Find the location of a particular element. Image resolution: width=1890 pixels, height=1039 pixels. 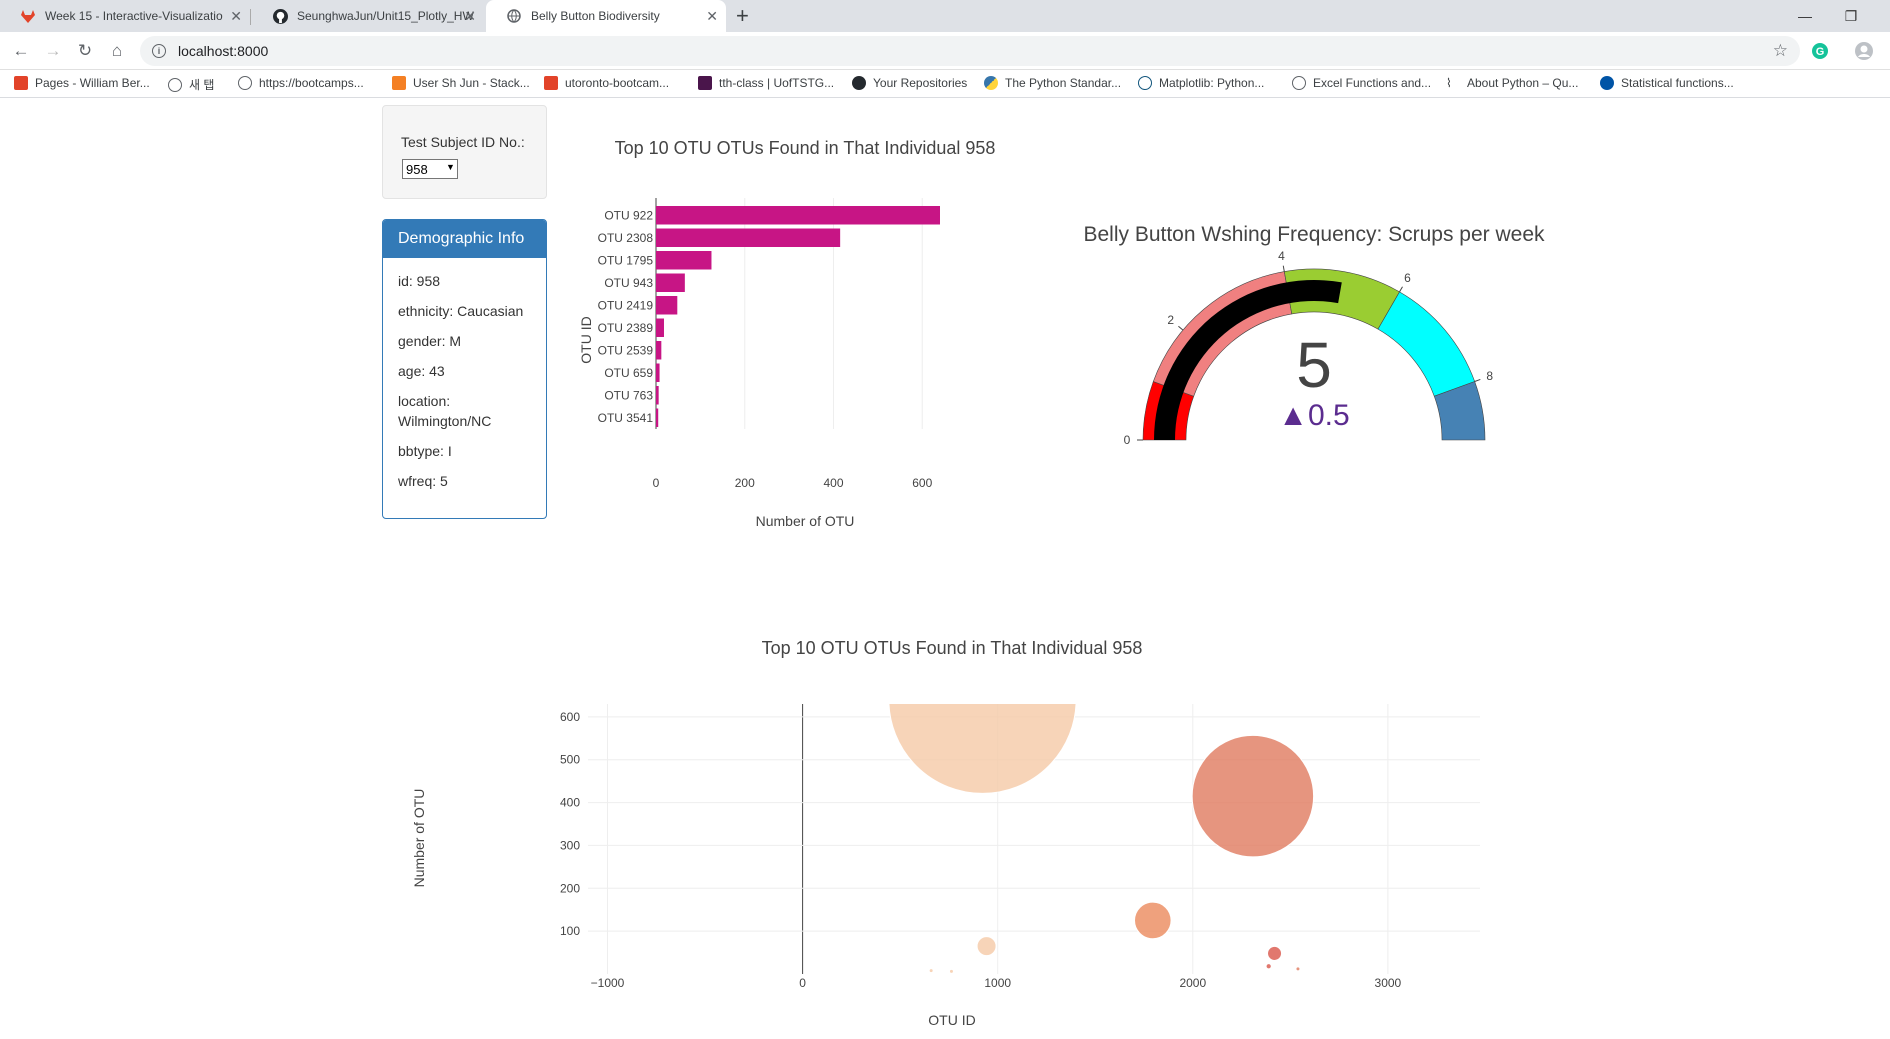

back-icon: ← is located at coordinates (21, 51).